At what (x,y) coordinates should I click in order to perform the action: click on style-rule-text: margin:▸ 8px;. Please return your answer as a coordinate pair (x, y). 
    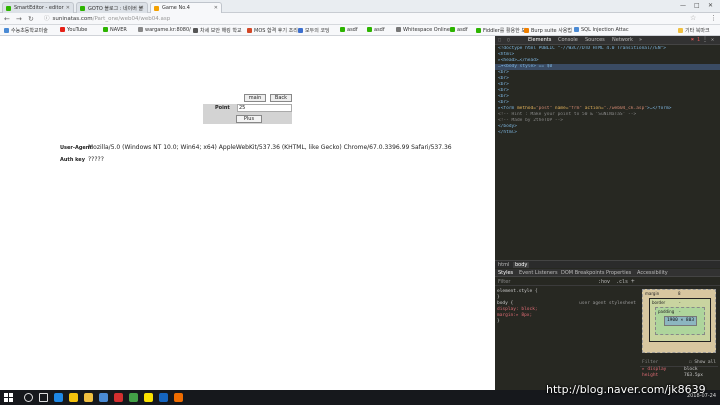
    Looking at the image, I should click on (515, 315).